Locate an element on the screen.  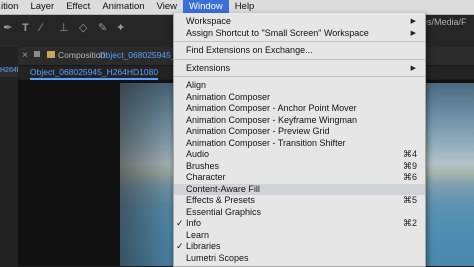
menu-item-shortcut: ⌘6 is located at coordinates (409, 177).